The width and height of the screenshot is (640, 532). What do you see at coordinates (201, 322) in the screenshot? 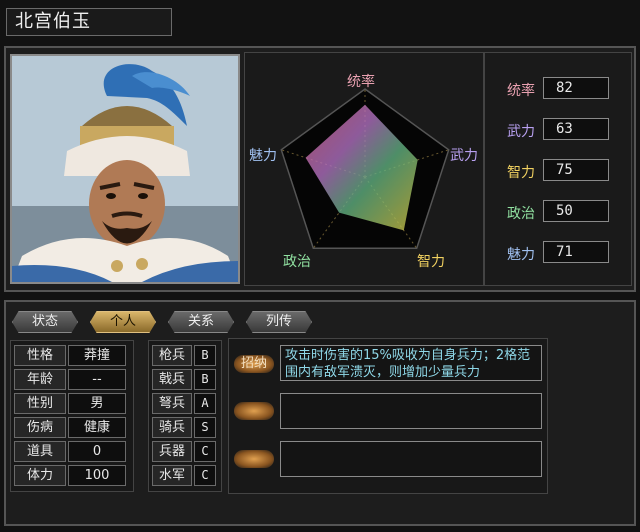
I see `tab-relations: 关系` at bounding box center [201, 322].